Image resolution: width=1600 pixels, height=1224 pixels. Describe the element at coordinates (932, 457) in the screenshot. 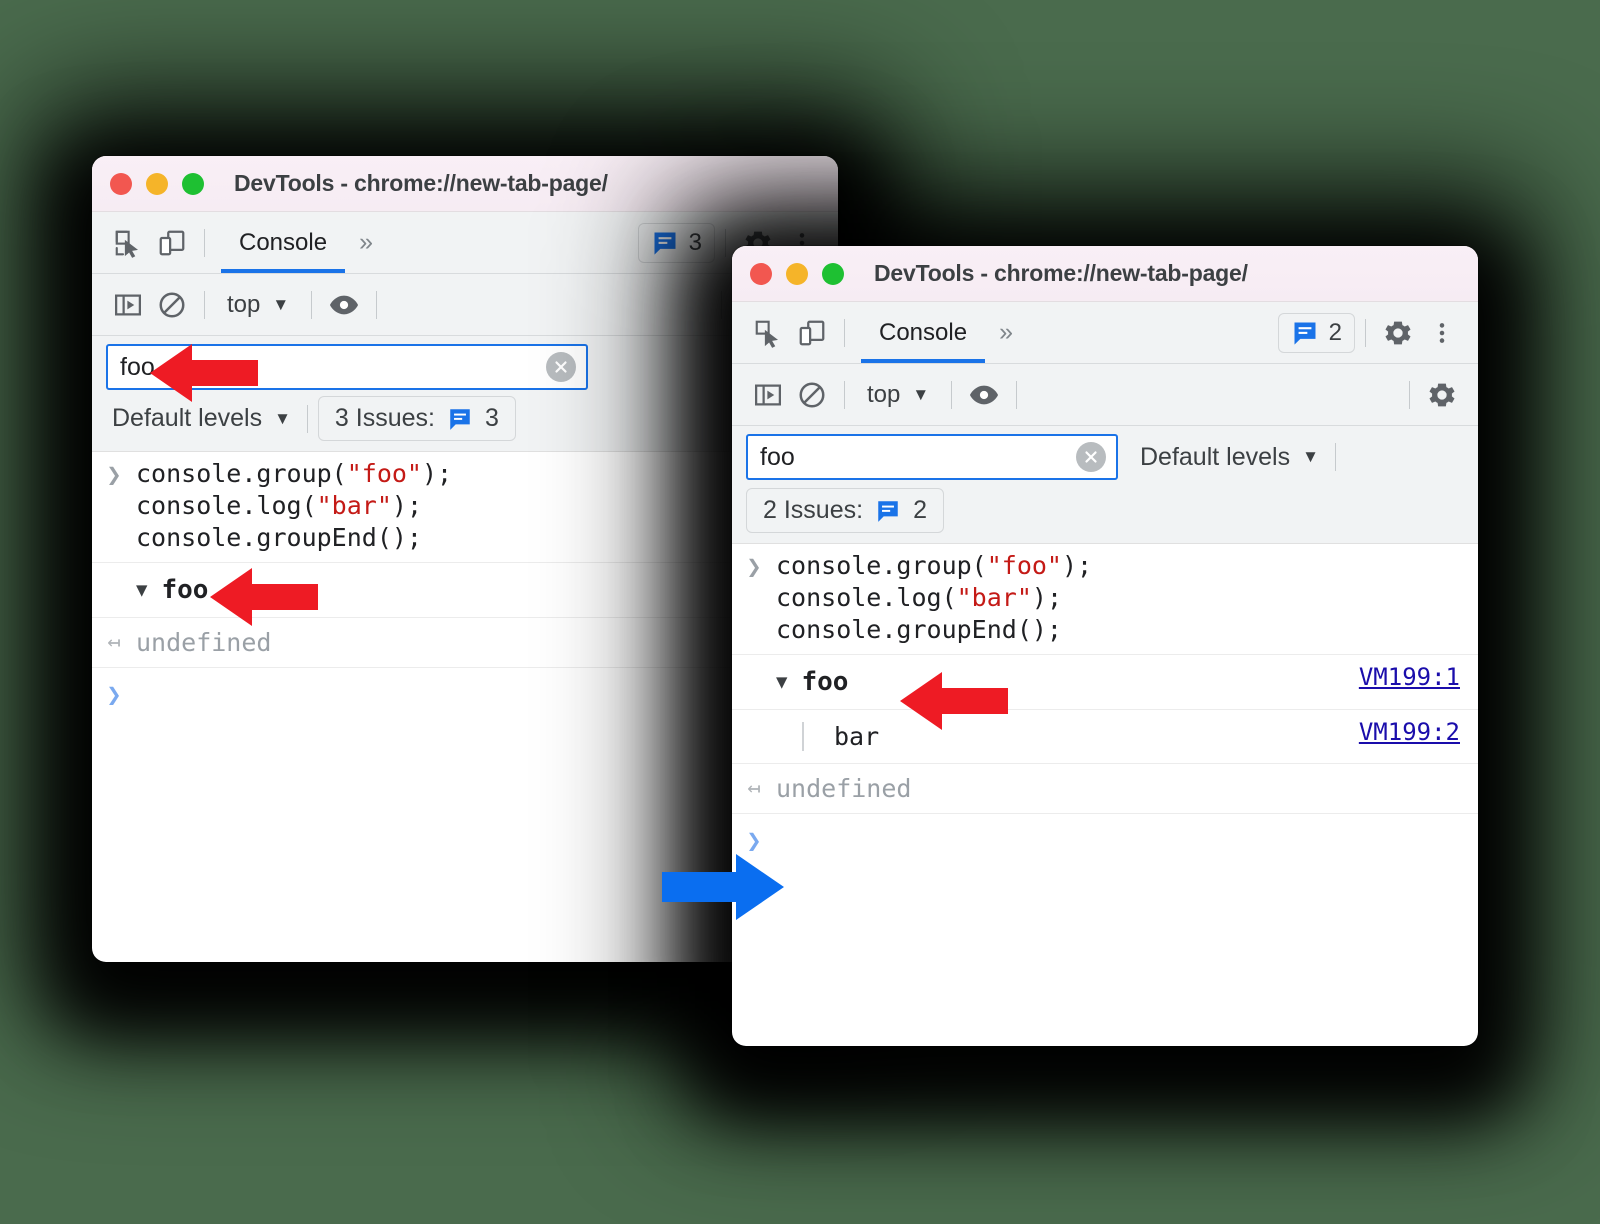

I see `search-input: foo` at that location.